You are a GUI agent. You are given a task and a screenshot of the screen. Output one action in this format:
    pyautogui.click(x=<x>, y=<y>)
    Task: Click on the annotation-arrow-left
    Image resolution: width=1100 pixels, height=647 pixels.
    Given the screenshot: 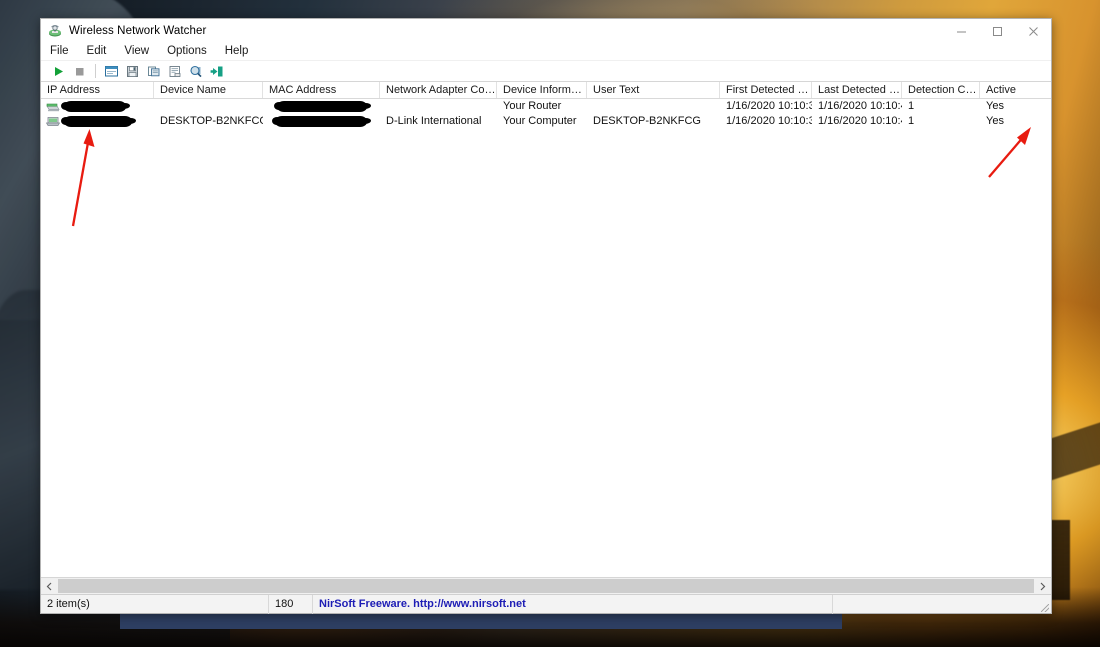 What is the action you would take?
    pyautogui.click(x=83, y=178)
    